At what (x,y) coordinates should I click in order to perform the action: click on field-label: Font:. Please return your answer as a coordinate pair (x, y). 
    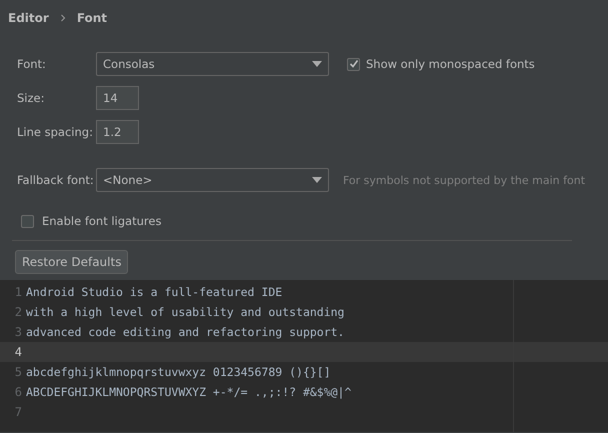
    Looking at the image, I should click on (32, 64).